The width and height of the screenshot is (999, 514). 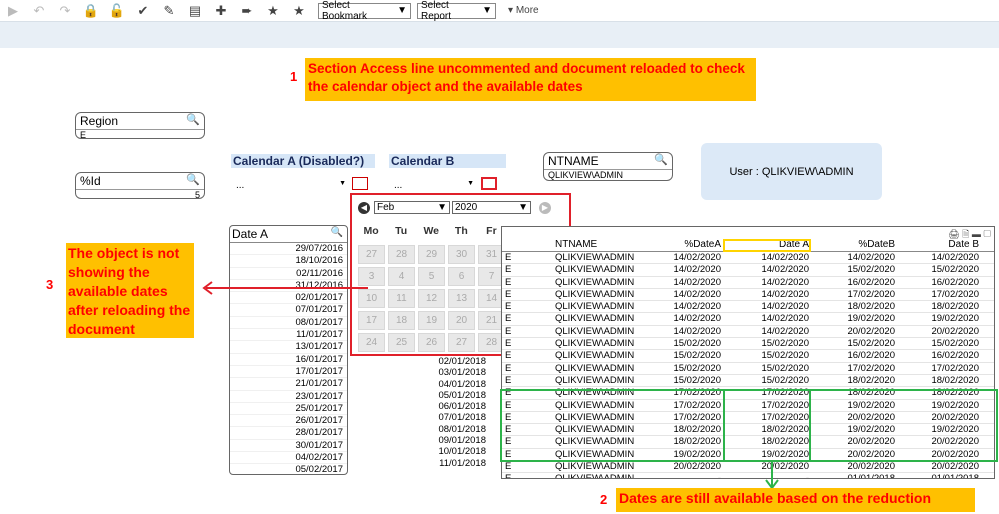 What do you see at coordinates (288, 310) in the screenshot?
I see `date-a-list-item: 07/01/2017` at bounding box center [288, 310].